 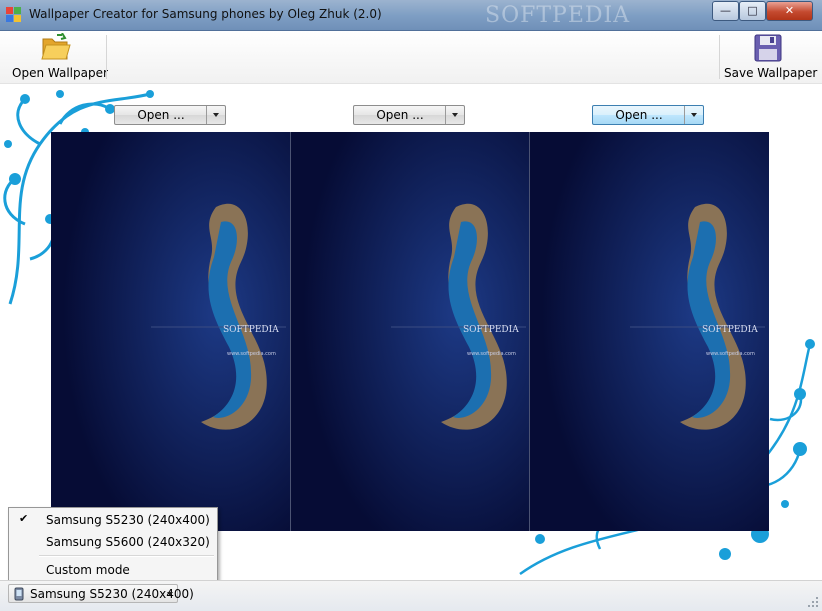 What do you see at coordinates (251, 354) in the screenshot?
I see `panel-1-url-text: www.softpedia.com` at bounding box center [251, 354].